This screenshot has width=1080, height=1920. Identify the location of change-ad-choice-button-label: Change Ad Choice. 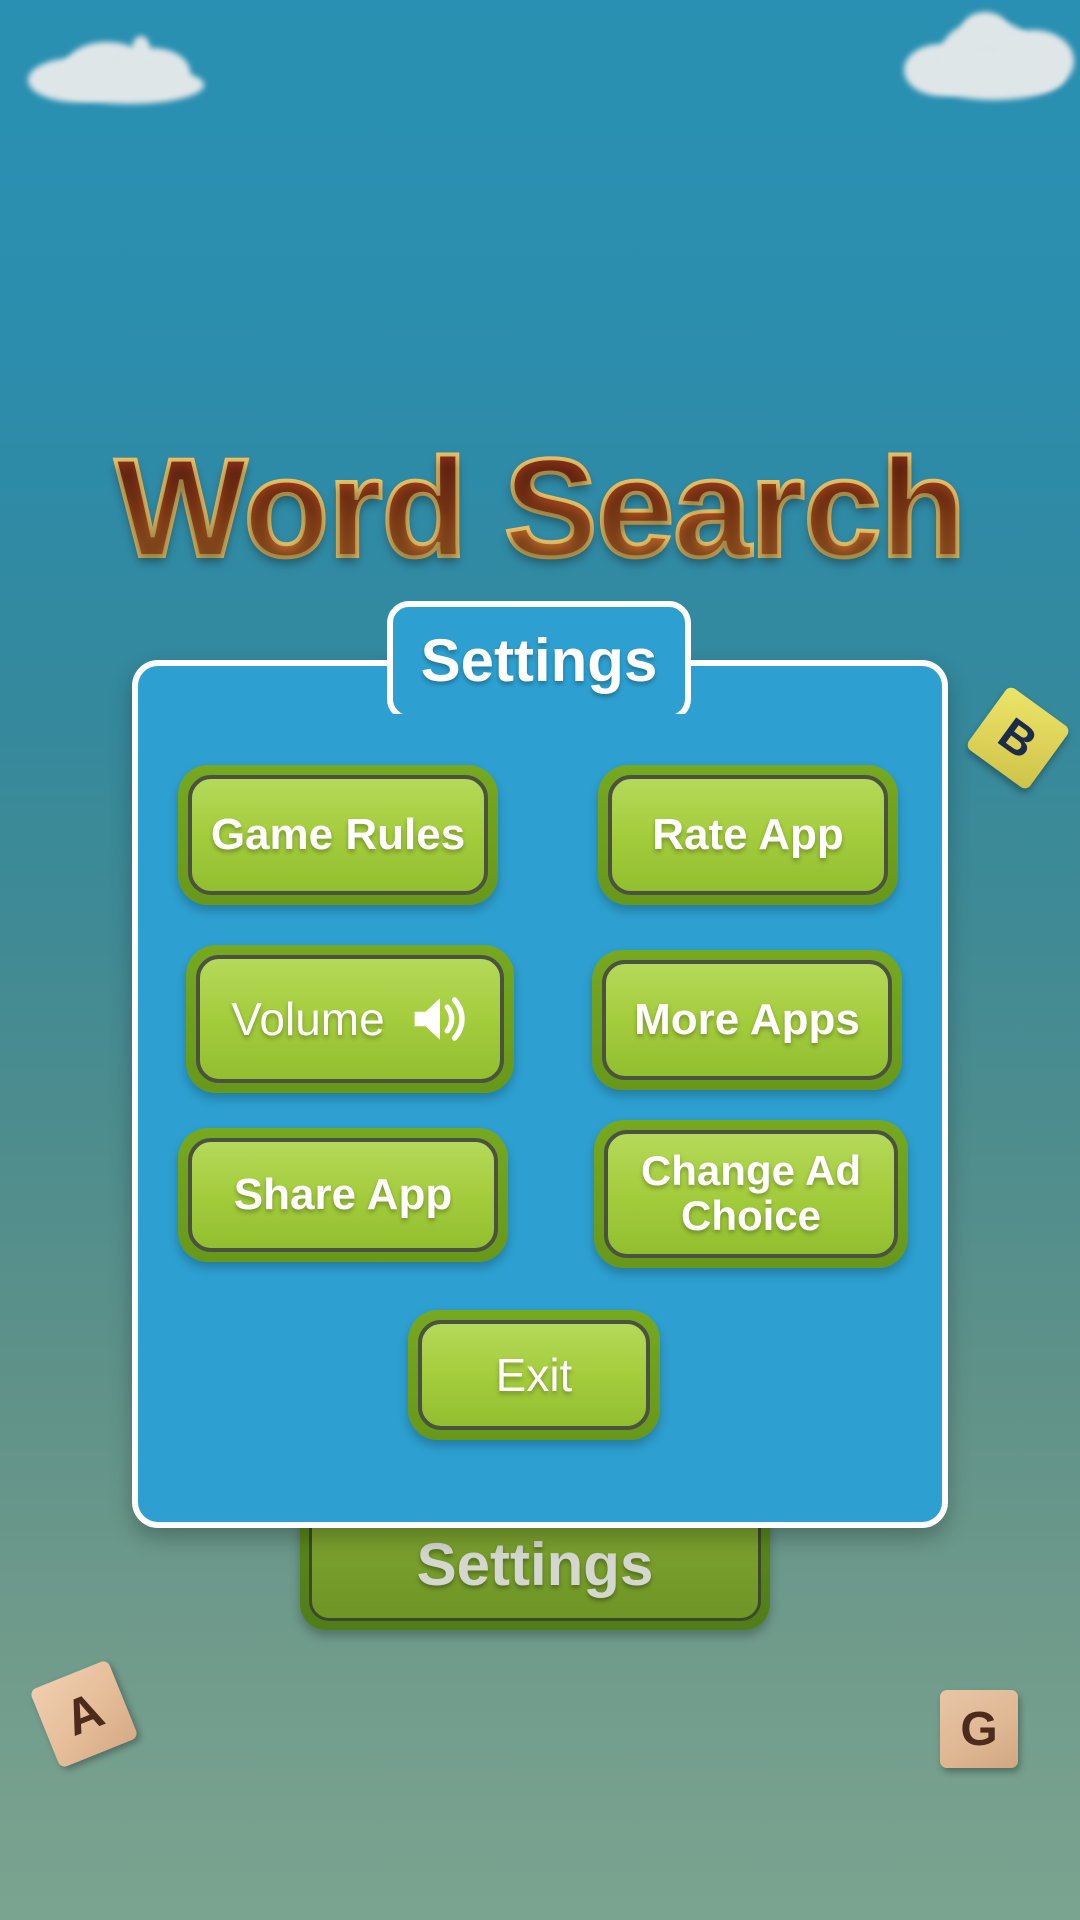
(751, 1193).